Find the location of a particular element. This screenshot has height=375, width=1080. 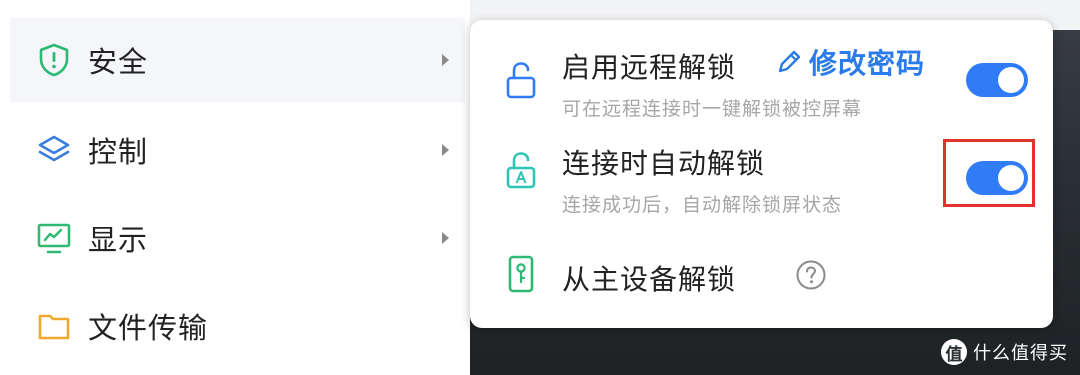

main-device-unlock-title: 从主设备解锁 is located at coordinates (649, 279).